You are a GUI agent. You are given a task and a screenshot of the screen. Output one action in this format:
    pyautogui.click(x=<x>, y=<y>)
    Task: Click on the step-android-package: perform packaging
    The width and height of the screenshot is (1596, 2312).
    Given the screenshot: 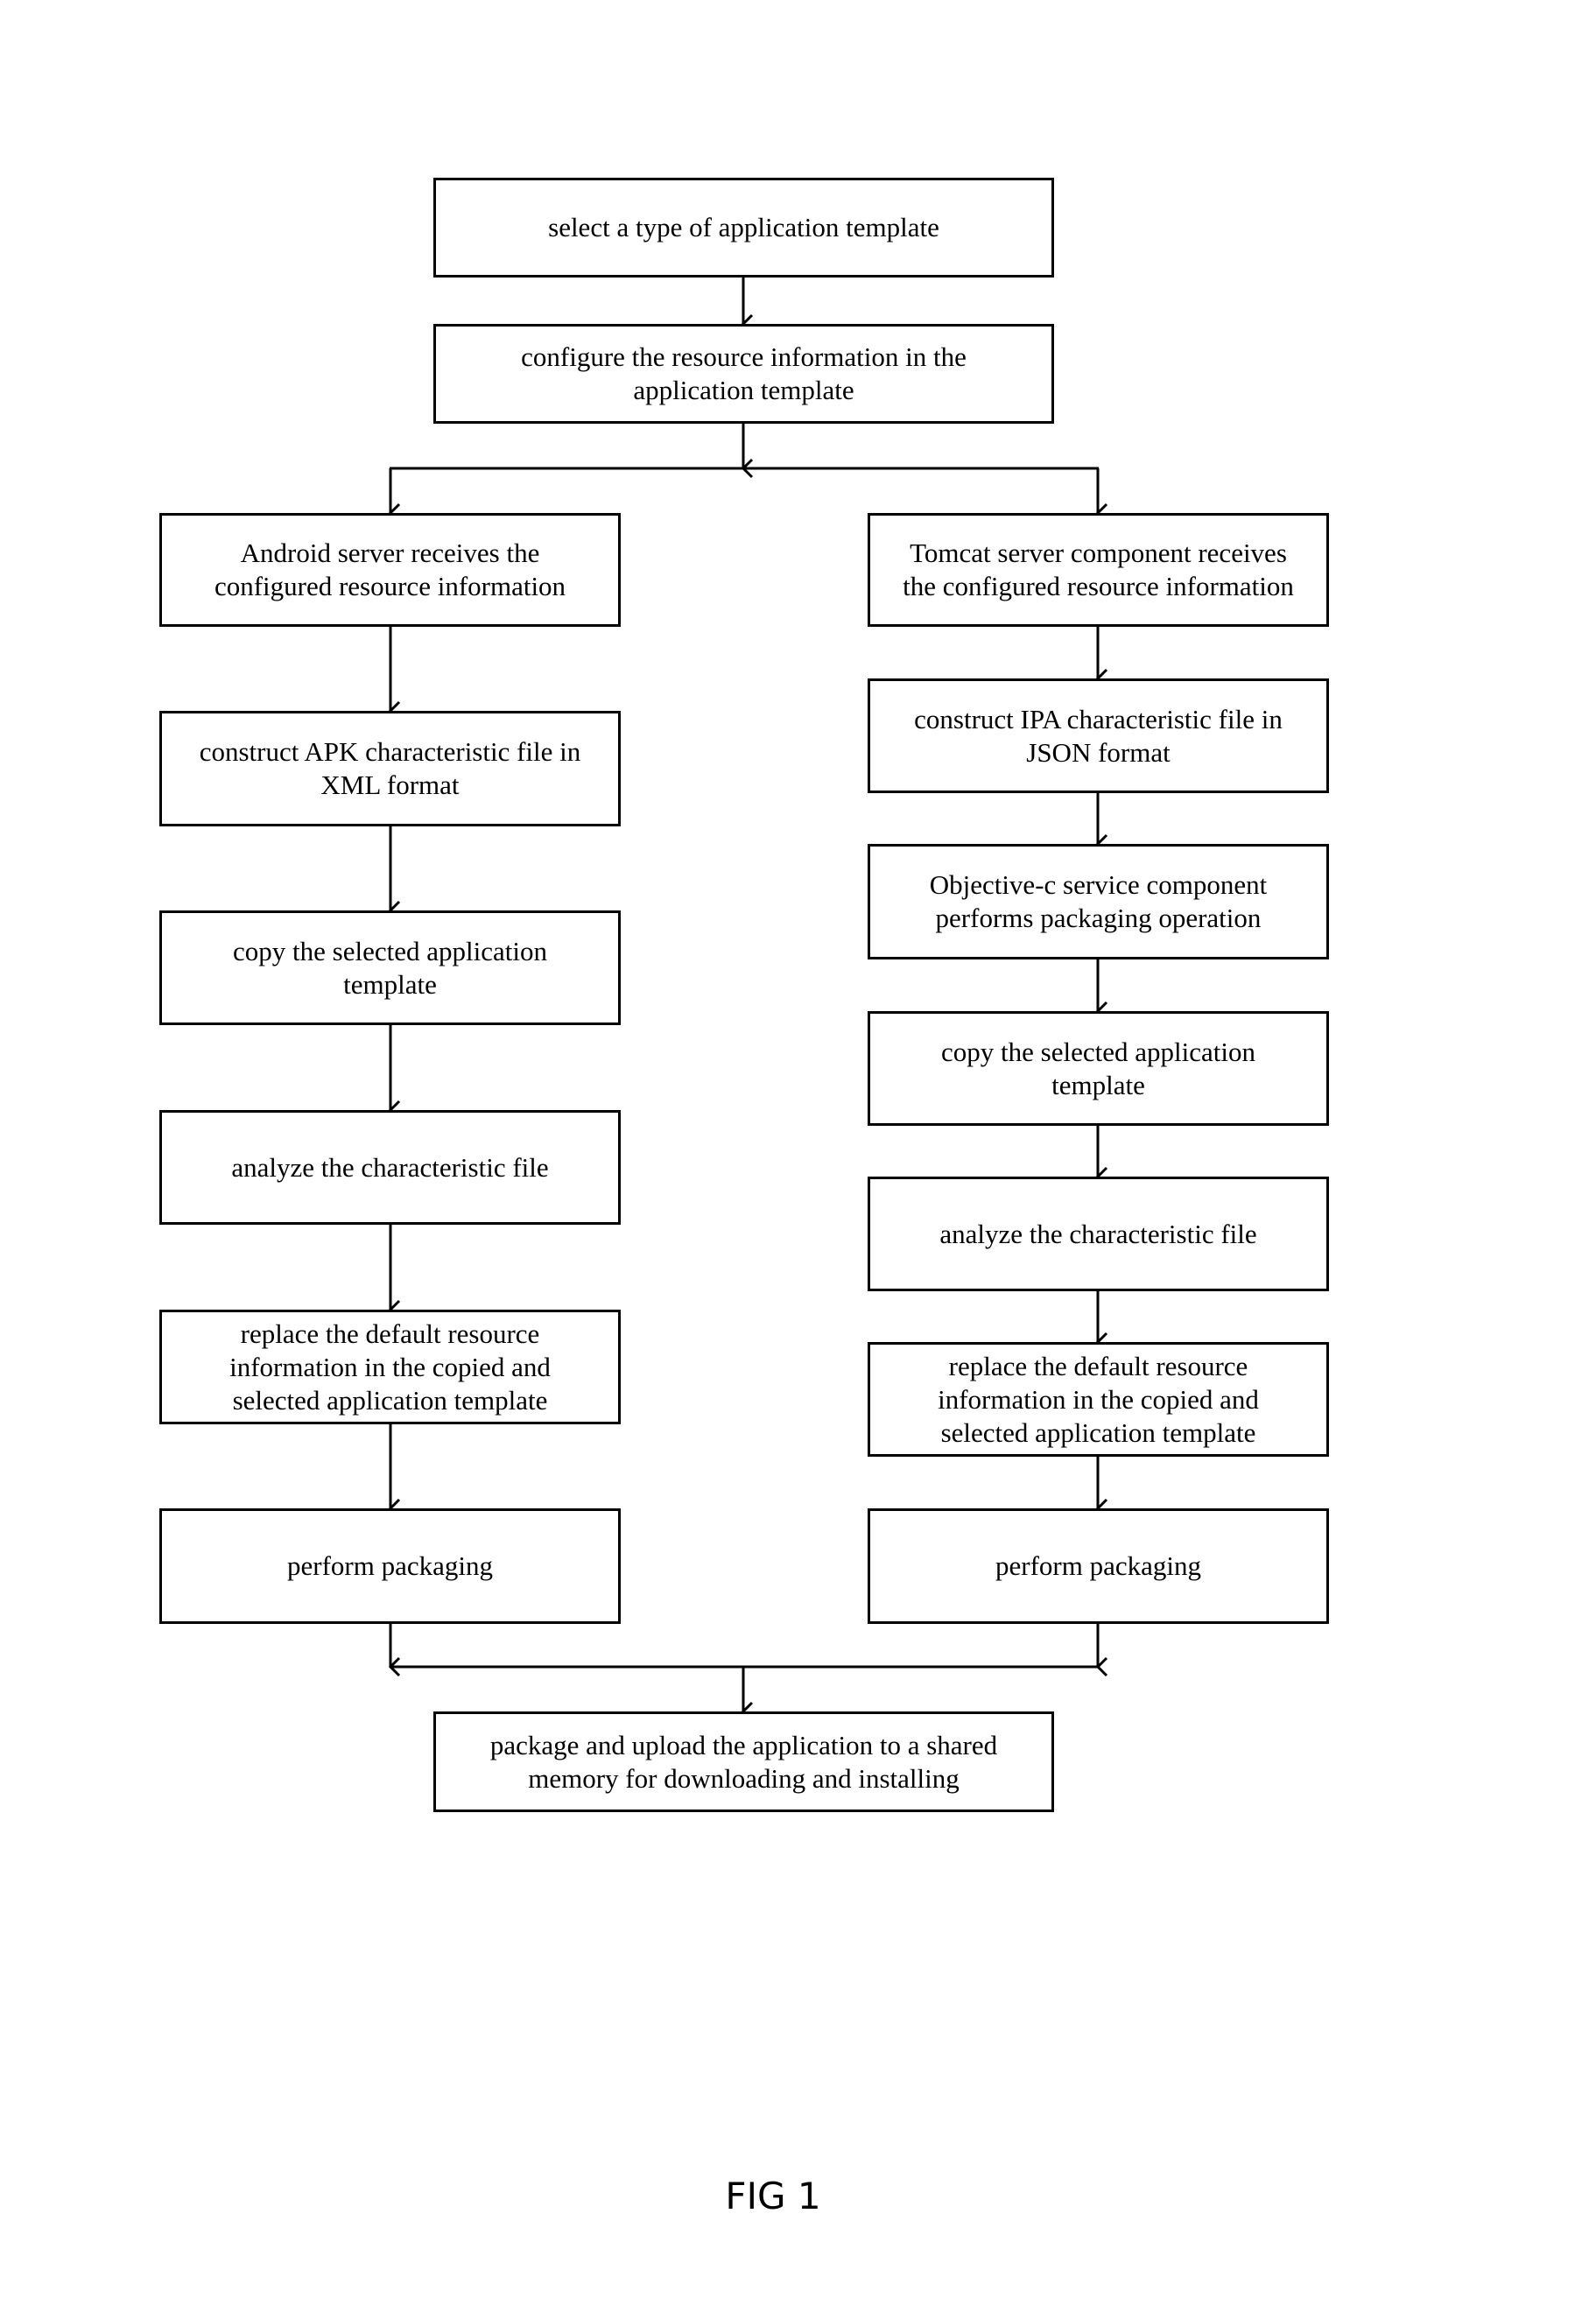 What is the action you would take?
    pyautogui.click(x=390, y=1566)
    